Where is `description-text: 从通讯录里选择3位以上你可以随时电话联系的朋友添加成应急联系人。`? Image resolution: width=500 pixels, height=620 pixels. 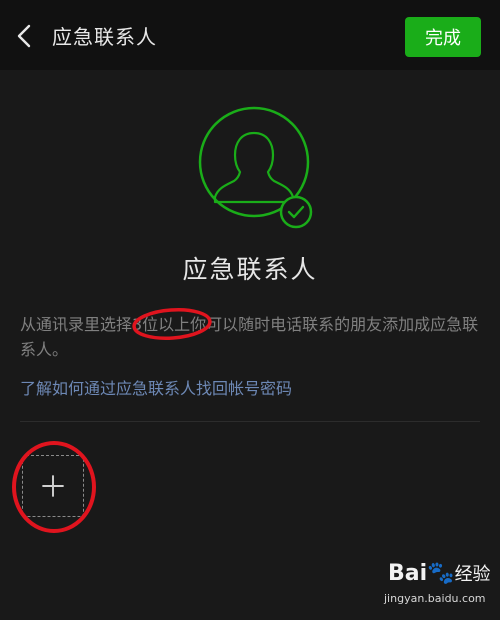
description-text: 从通讯录里选择3位以上你可以随时电话联系的朋友添加成应急联系人。 is located at coordinates (249, 337).